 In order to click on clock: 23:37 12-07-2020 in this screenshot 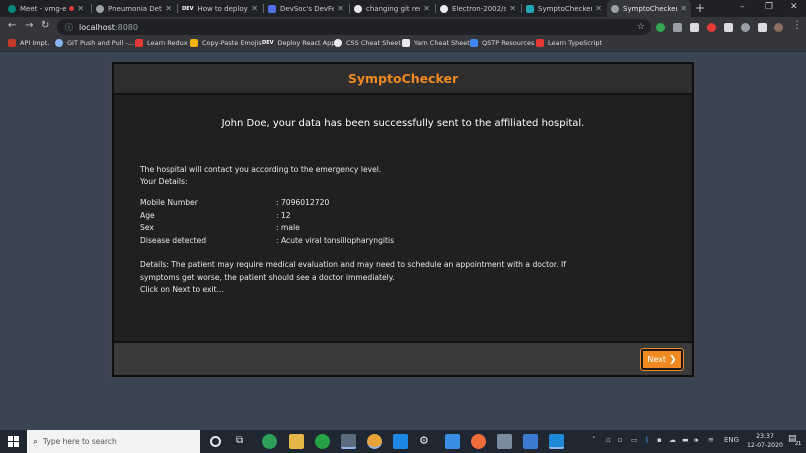, I will do `click(765, 441)`.